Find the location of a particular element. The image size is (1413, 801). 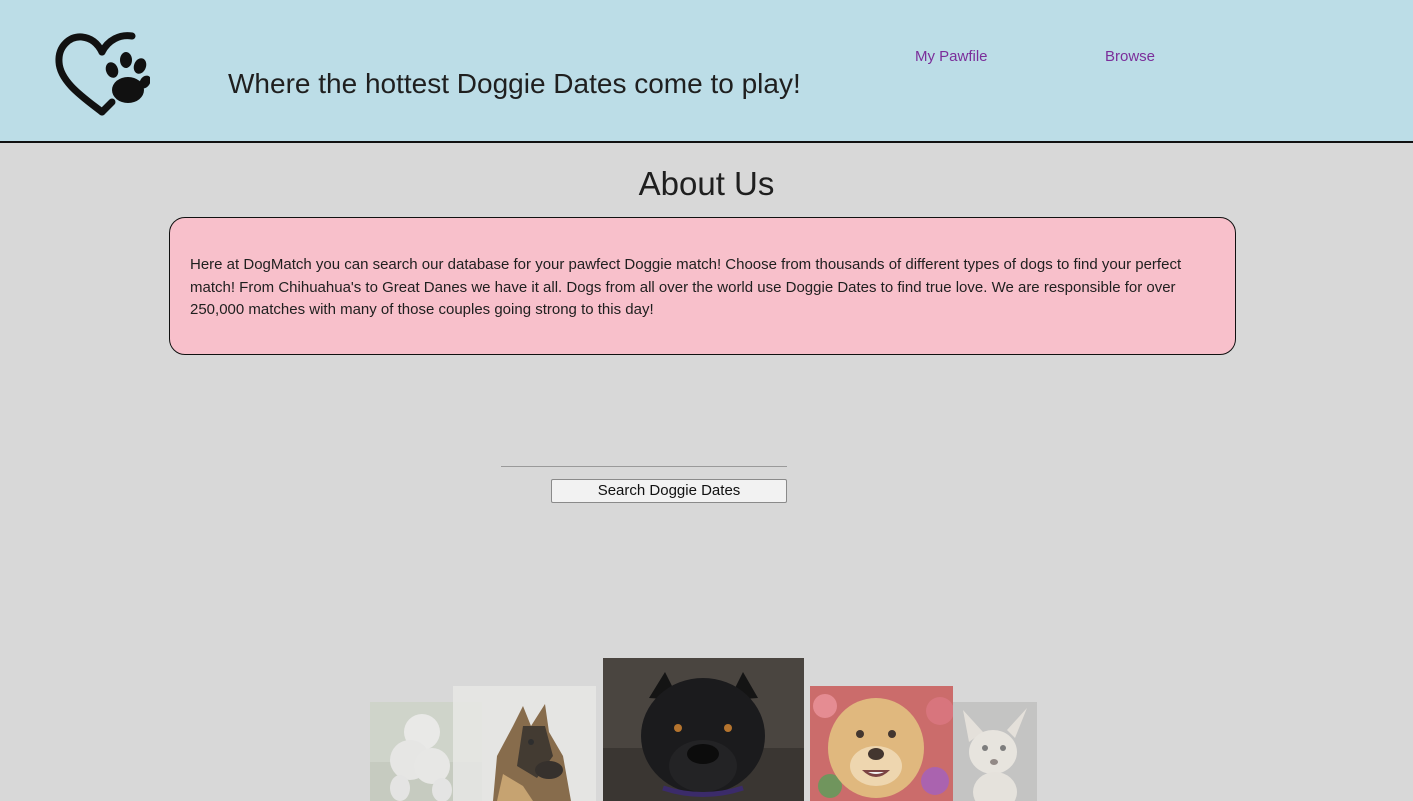

about-us-heading: About Us is located at coordinates (706, 183).